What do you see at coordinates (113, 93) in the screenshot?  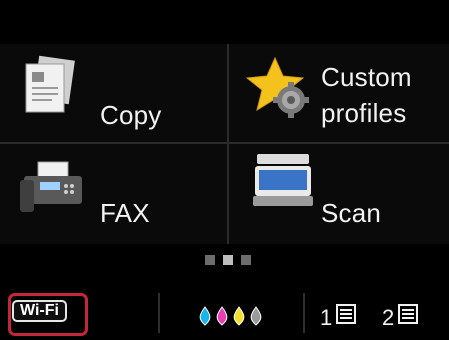 I see `copy-tile: Copy` at bounding box center [113, 93].